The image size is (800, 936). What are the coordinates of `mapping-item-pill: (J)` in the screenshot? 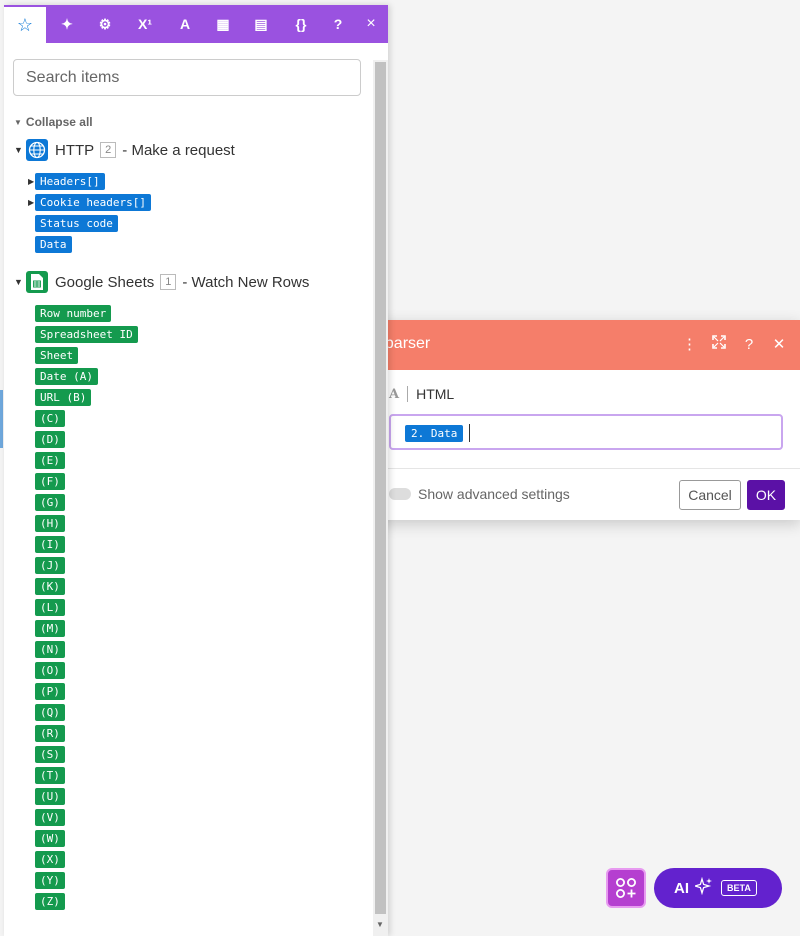 It's located at (50, 565).